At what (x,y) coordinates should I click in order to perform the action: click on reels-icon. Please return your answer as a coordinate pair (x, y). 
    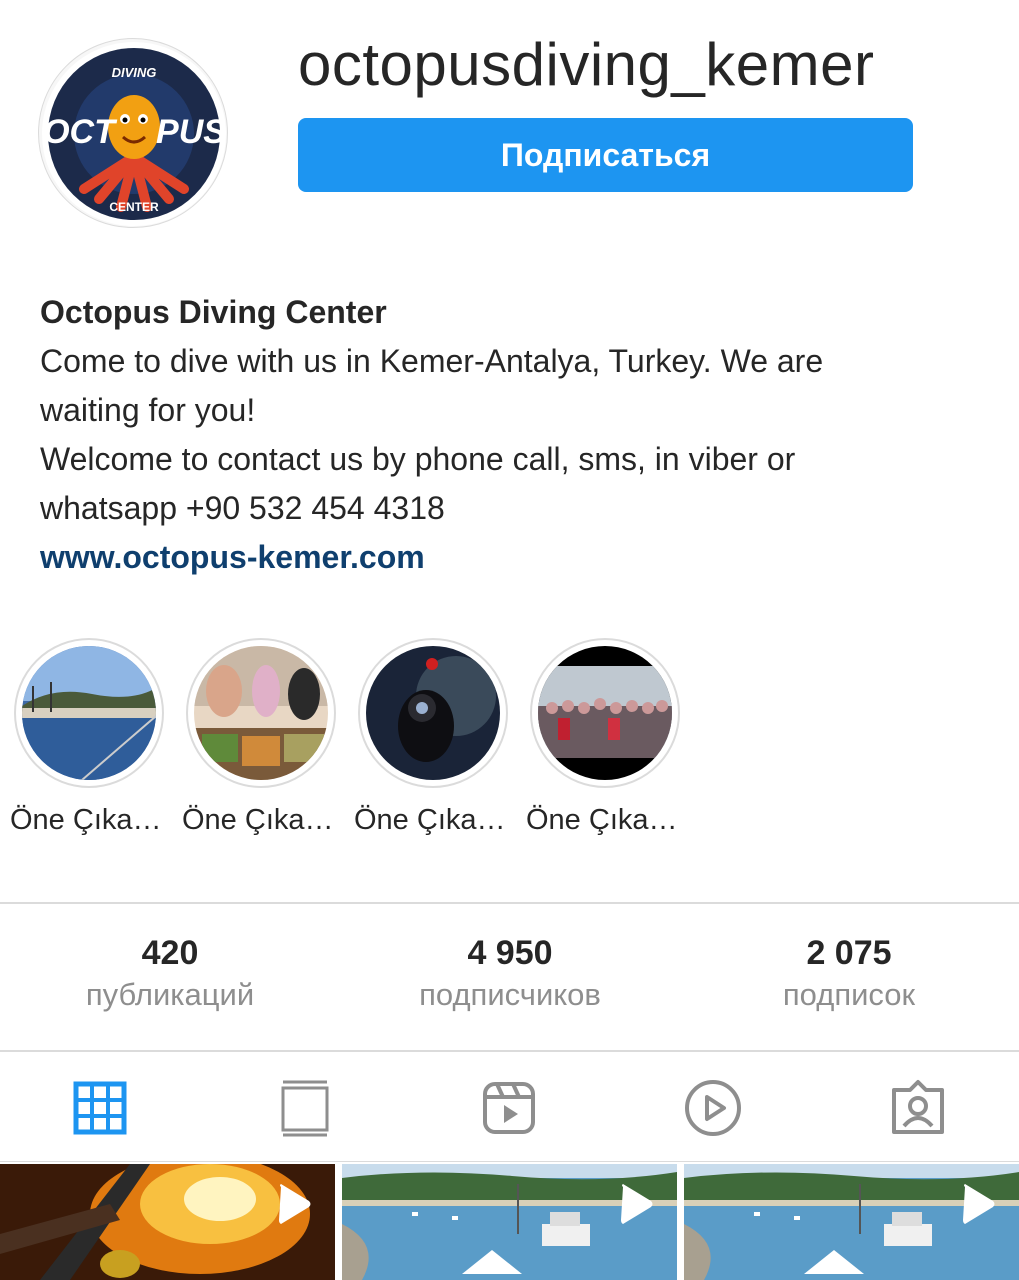
    Looking at the image, I should click on (509, 1108).